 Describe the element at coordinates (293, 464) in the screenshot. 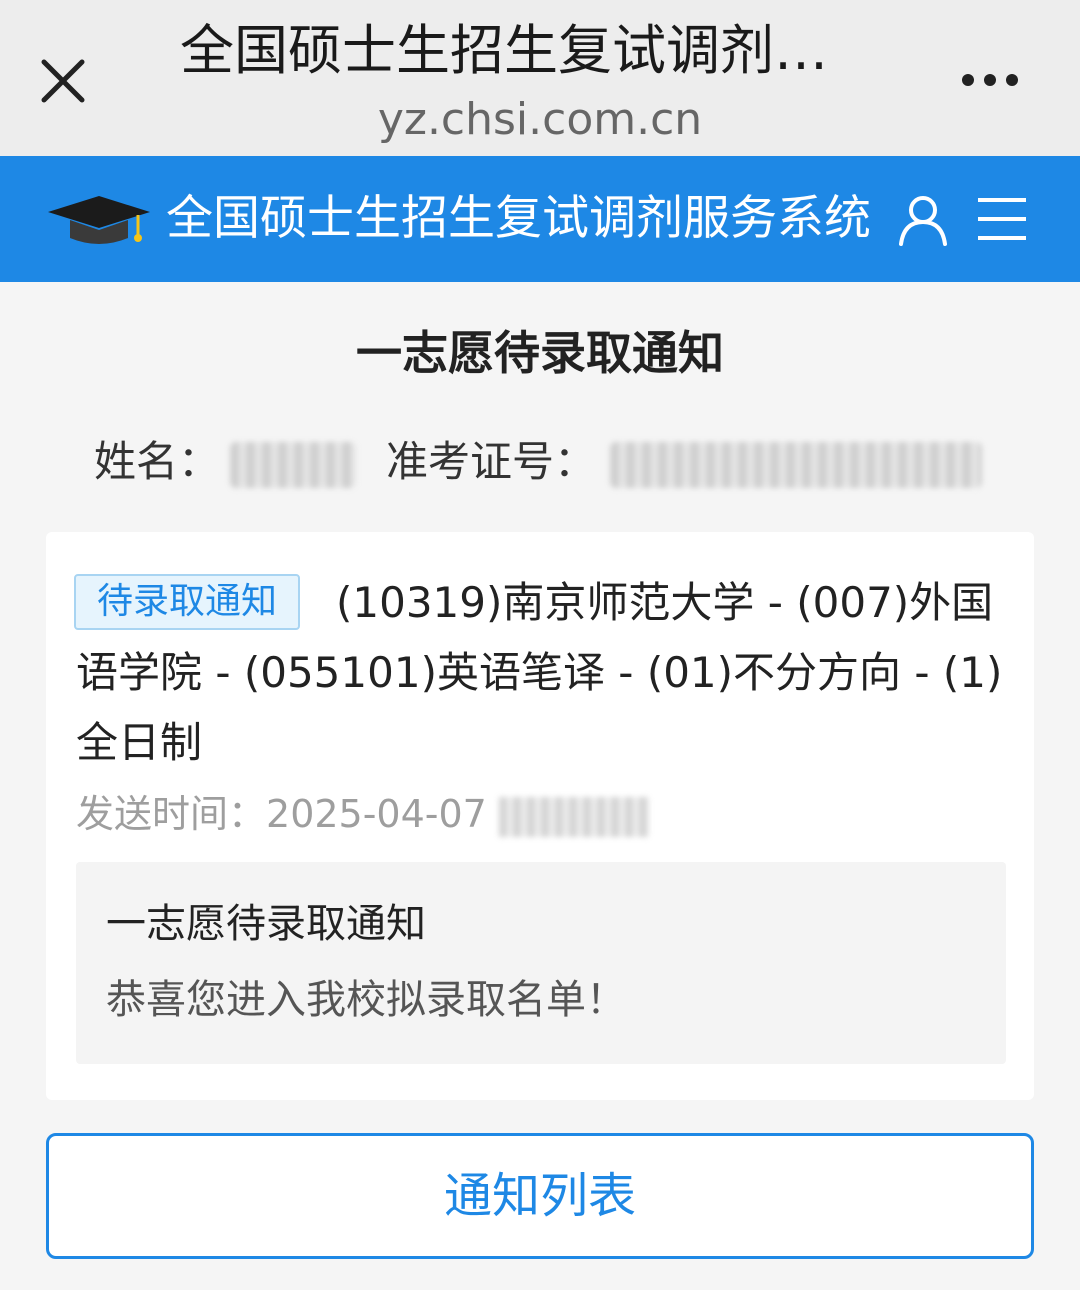

I see `name-redacted` at that location.